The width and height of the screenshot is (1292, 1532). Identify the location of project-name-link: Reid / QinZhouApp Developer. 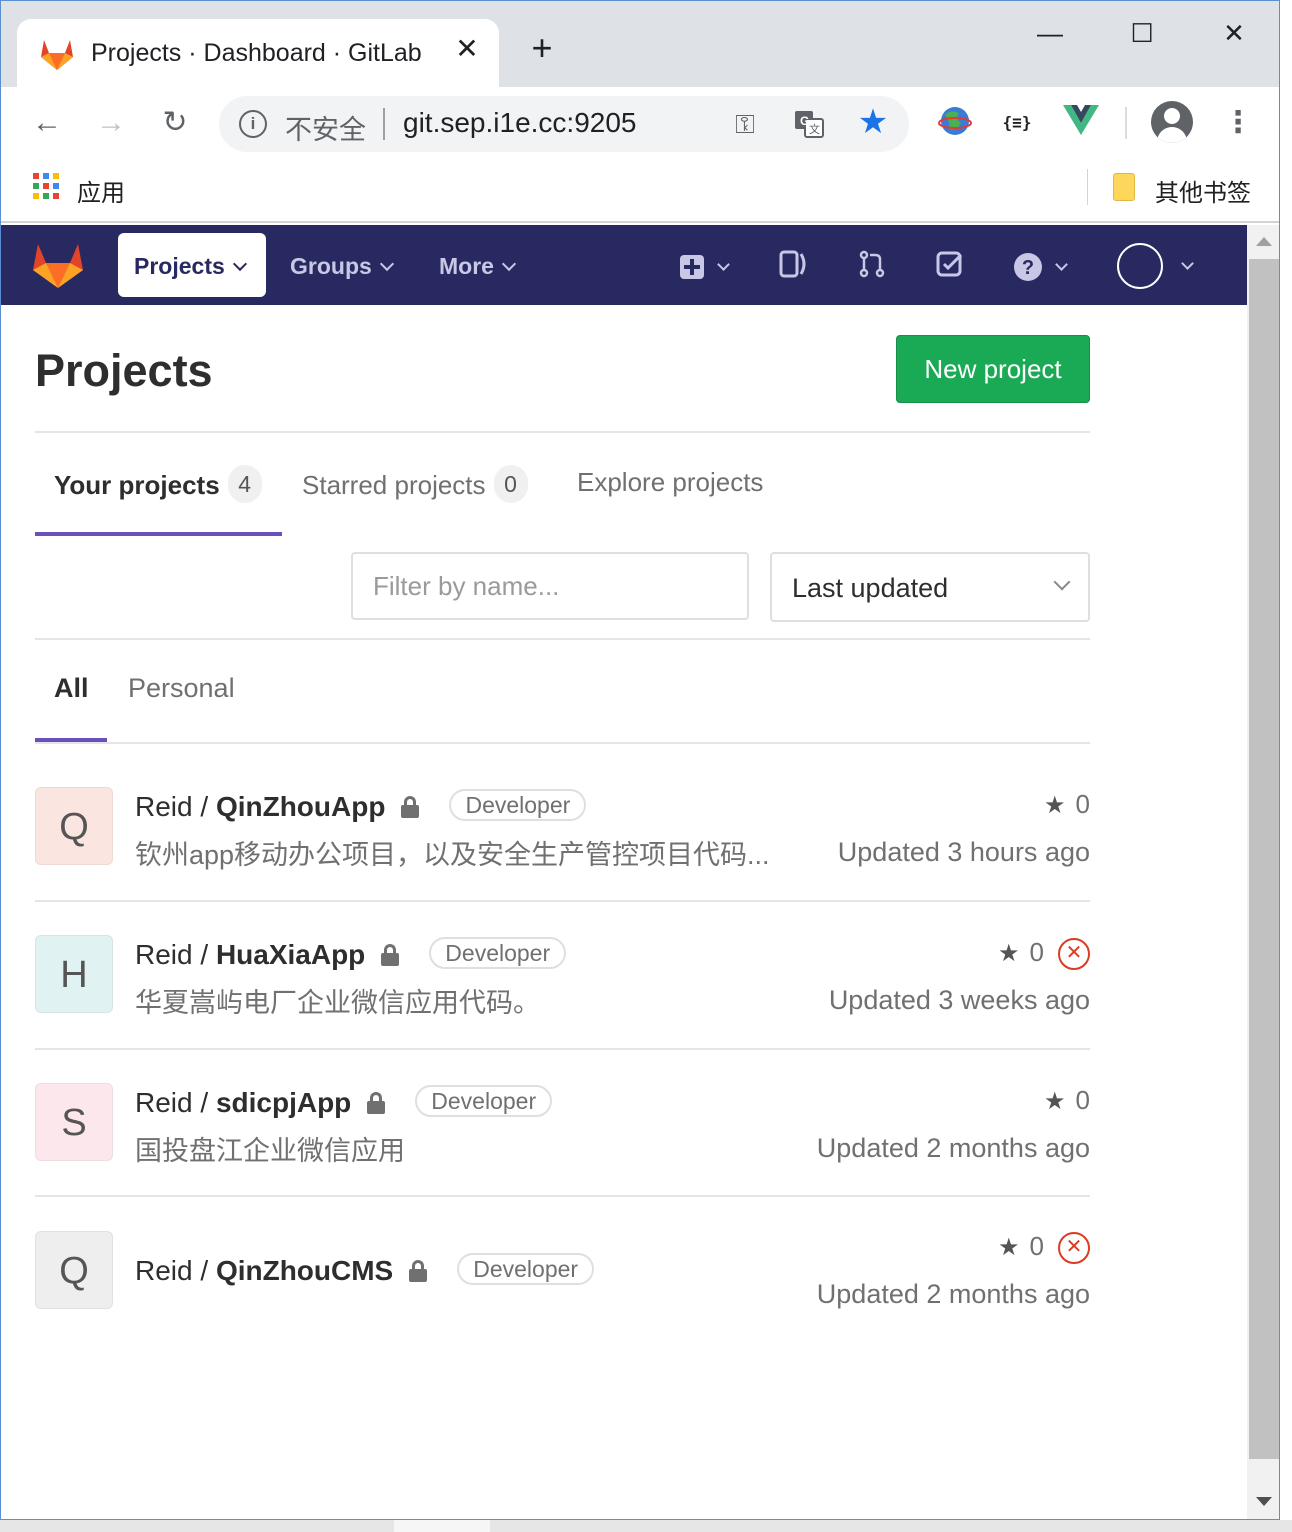
(361, 806).